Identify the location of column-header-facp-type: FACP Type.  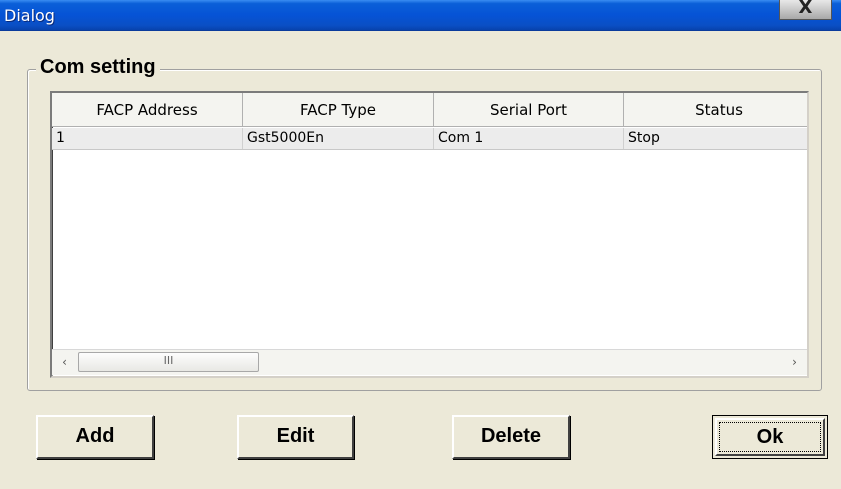
(338, 110).